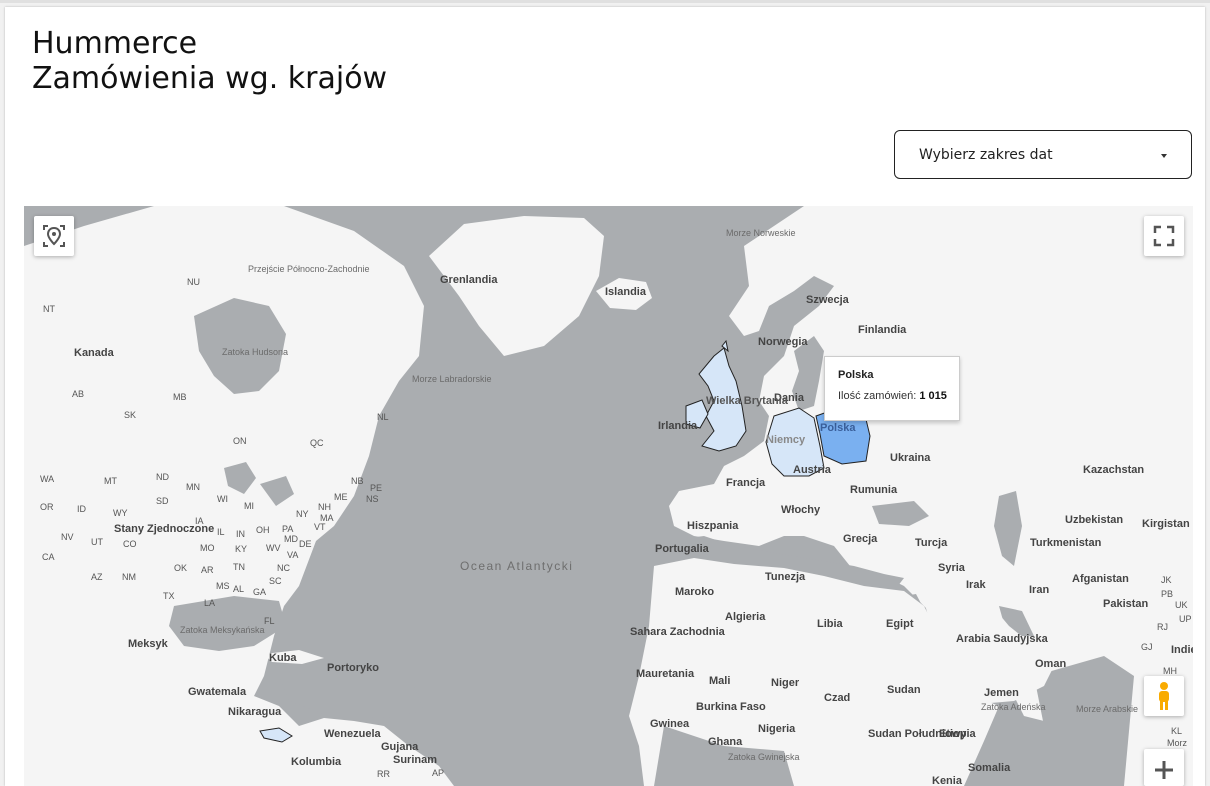 This screenshot has height=786, width=1210. What do you see at coordinates (1166, 524) in the screenshot?
I see `map-label: Kirgistan` at bounding box center [1166, 524].